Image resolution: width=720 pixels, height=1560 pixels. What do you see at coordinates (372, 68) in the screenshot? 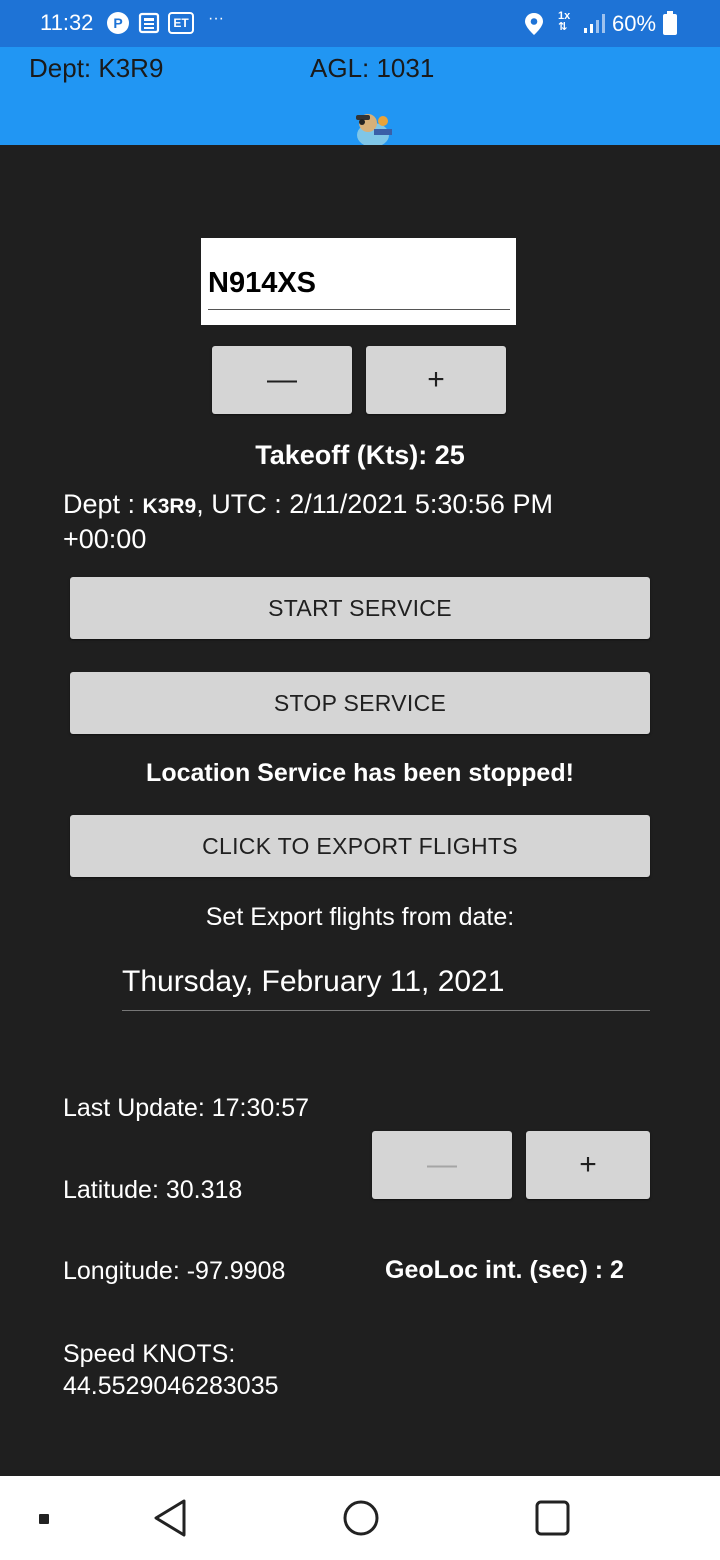
I see `header-agl: AGL: 1031` at bounding box center [372, 68].